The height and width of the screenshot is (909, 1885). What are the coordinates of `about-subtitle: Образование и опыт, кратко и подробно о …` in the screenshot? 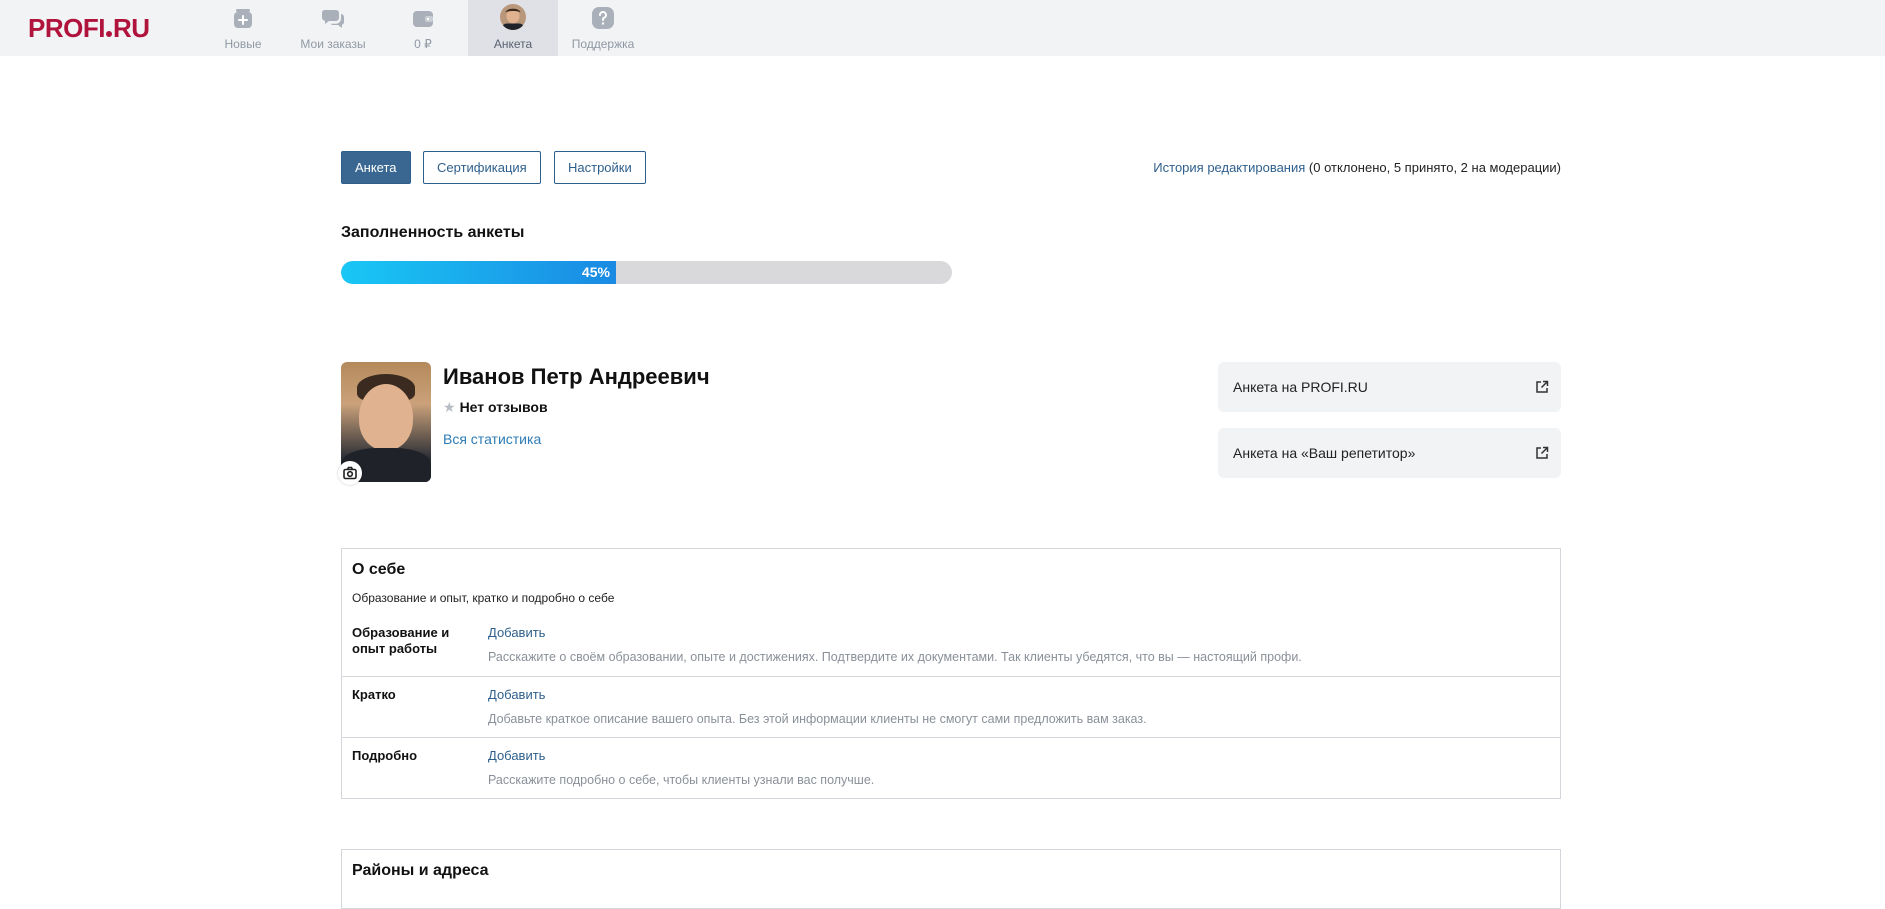 It's located at (483, 598).